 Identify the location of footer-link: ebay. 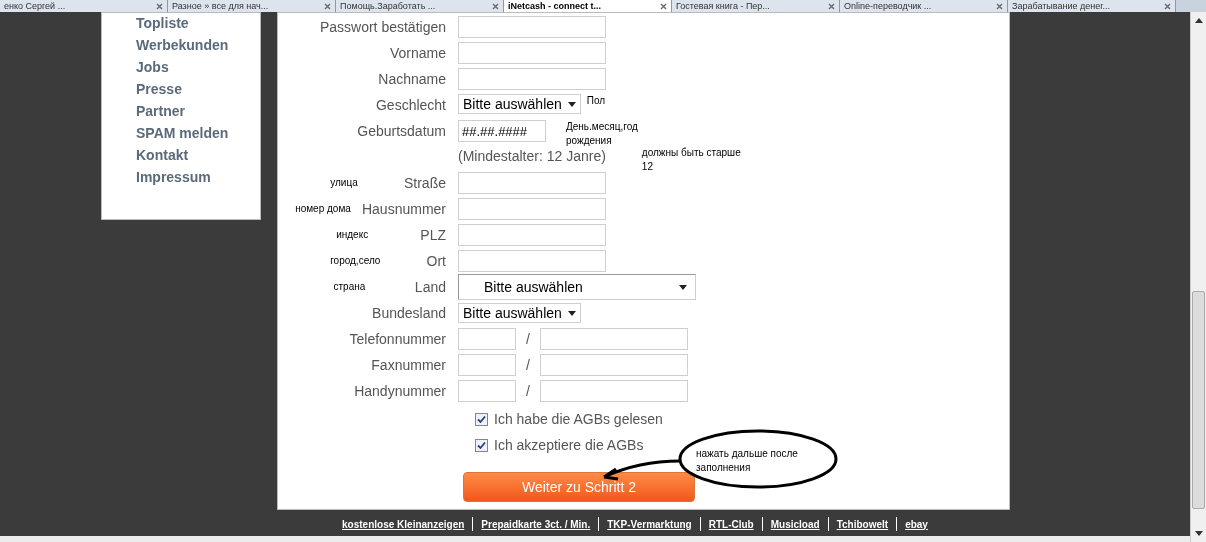
(916, 524).